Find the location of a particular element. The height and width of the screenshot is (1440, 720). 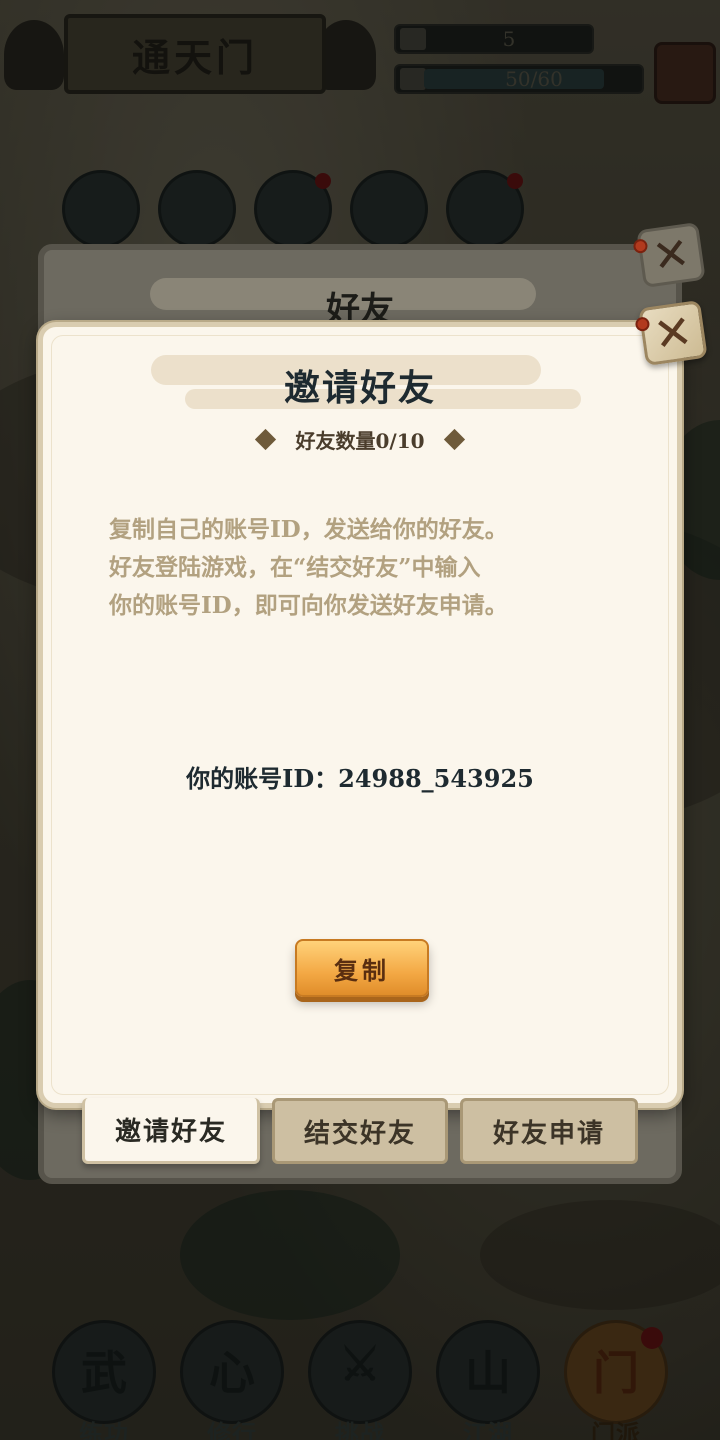

instruction-line: 好友登陆游戏，在“结交好友”中输入 is located at coordinates (295, 567).